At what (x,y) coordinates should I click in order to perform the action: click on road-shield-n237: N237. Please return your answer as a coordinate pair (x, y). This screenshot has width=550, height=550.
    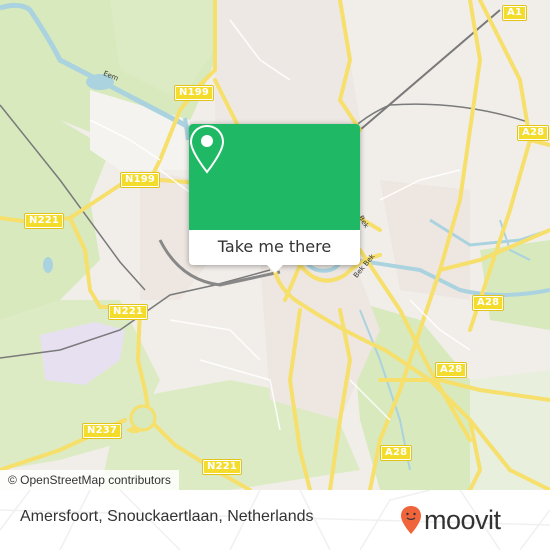
    Looking at the image, I should click on (102, 431).